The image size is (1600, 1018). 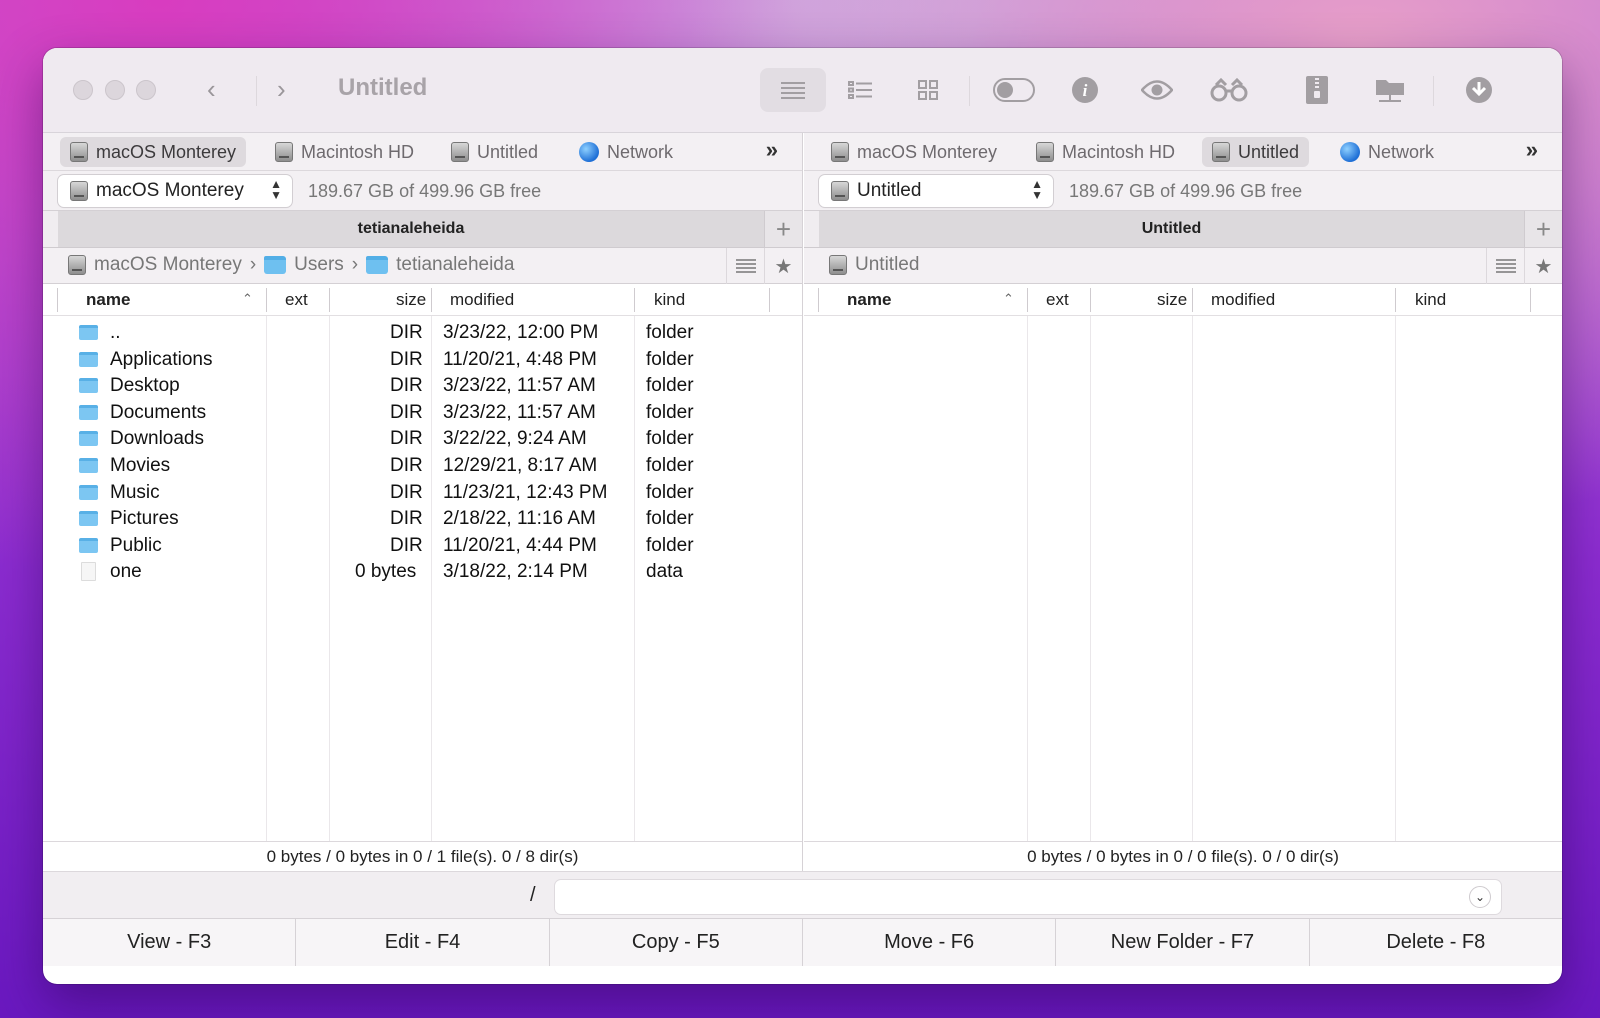 I want to click on volume-tab-label: macOS Monterey, so click(x=166, y=151).